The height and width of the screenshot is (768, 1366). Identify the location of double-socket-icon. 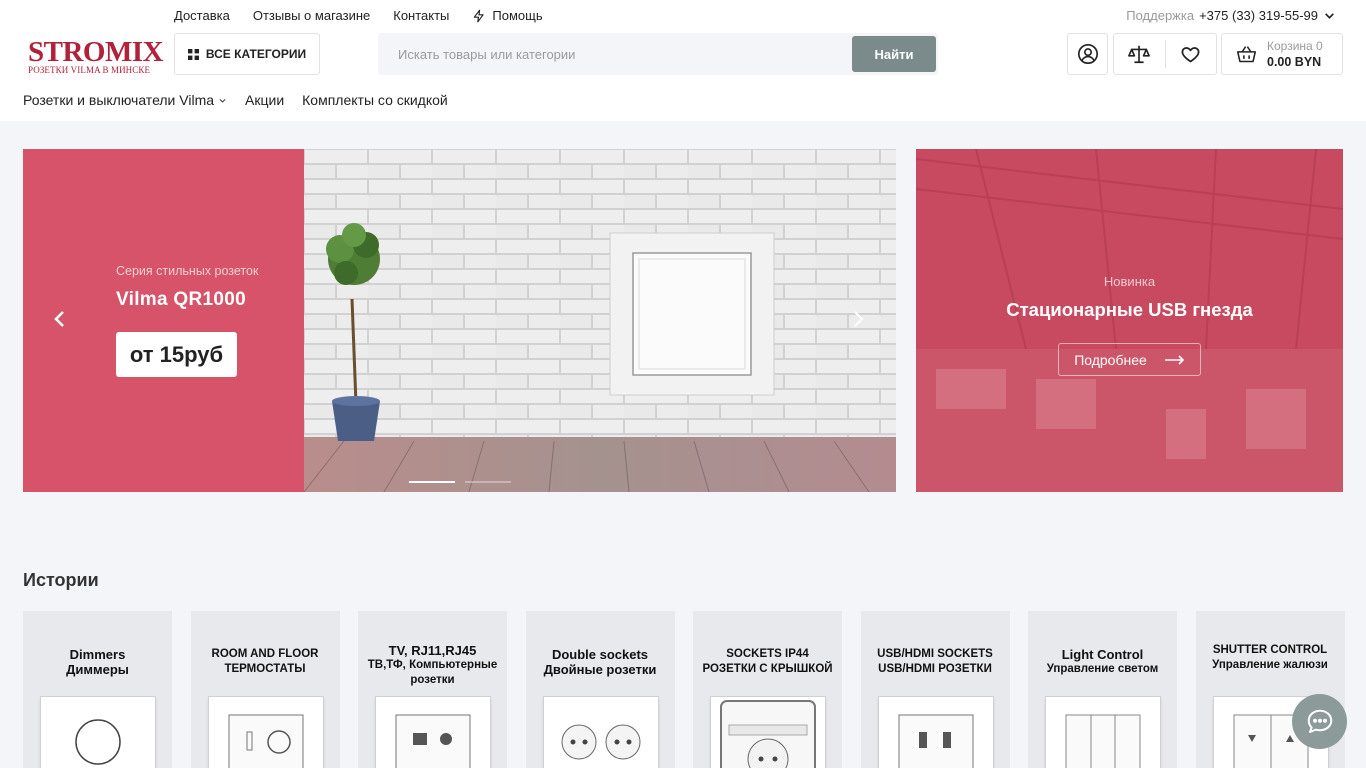
(600, 742).